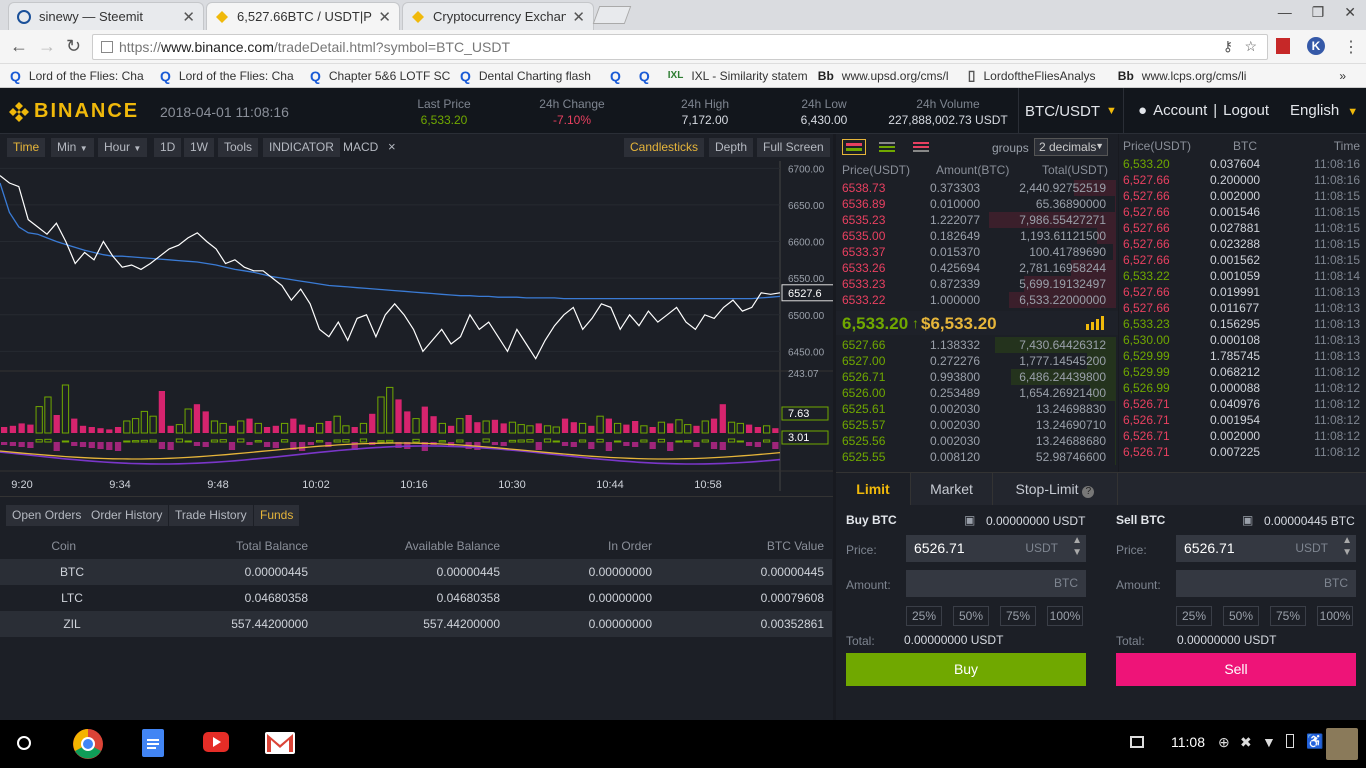 This screenshot has height=768, width=1366. What do you see at coordinates (976, 425) in the screenshot?
I see `bid-row: 6525.57 0.002030 13.24690710` at bounding box center [976, 425].